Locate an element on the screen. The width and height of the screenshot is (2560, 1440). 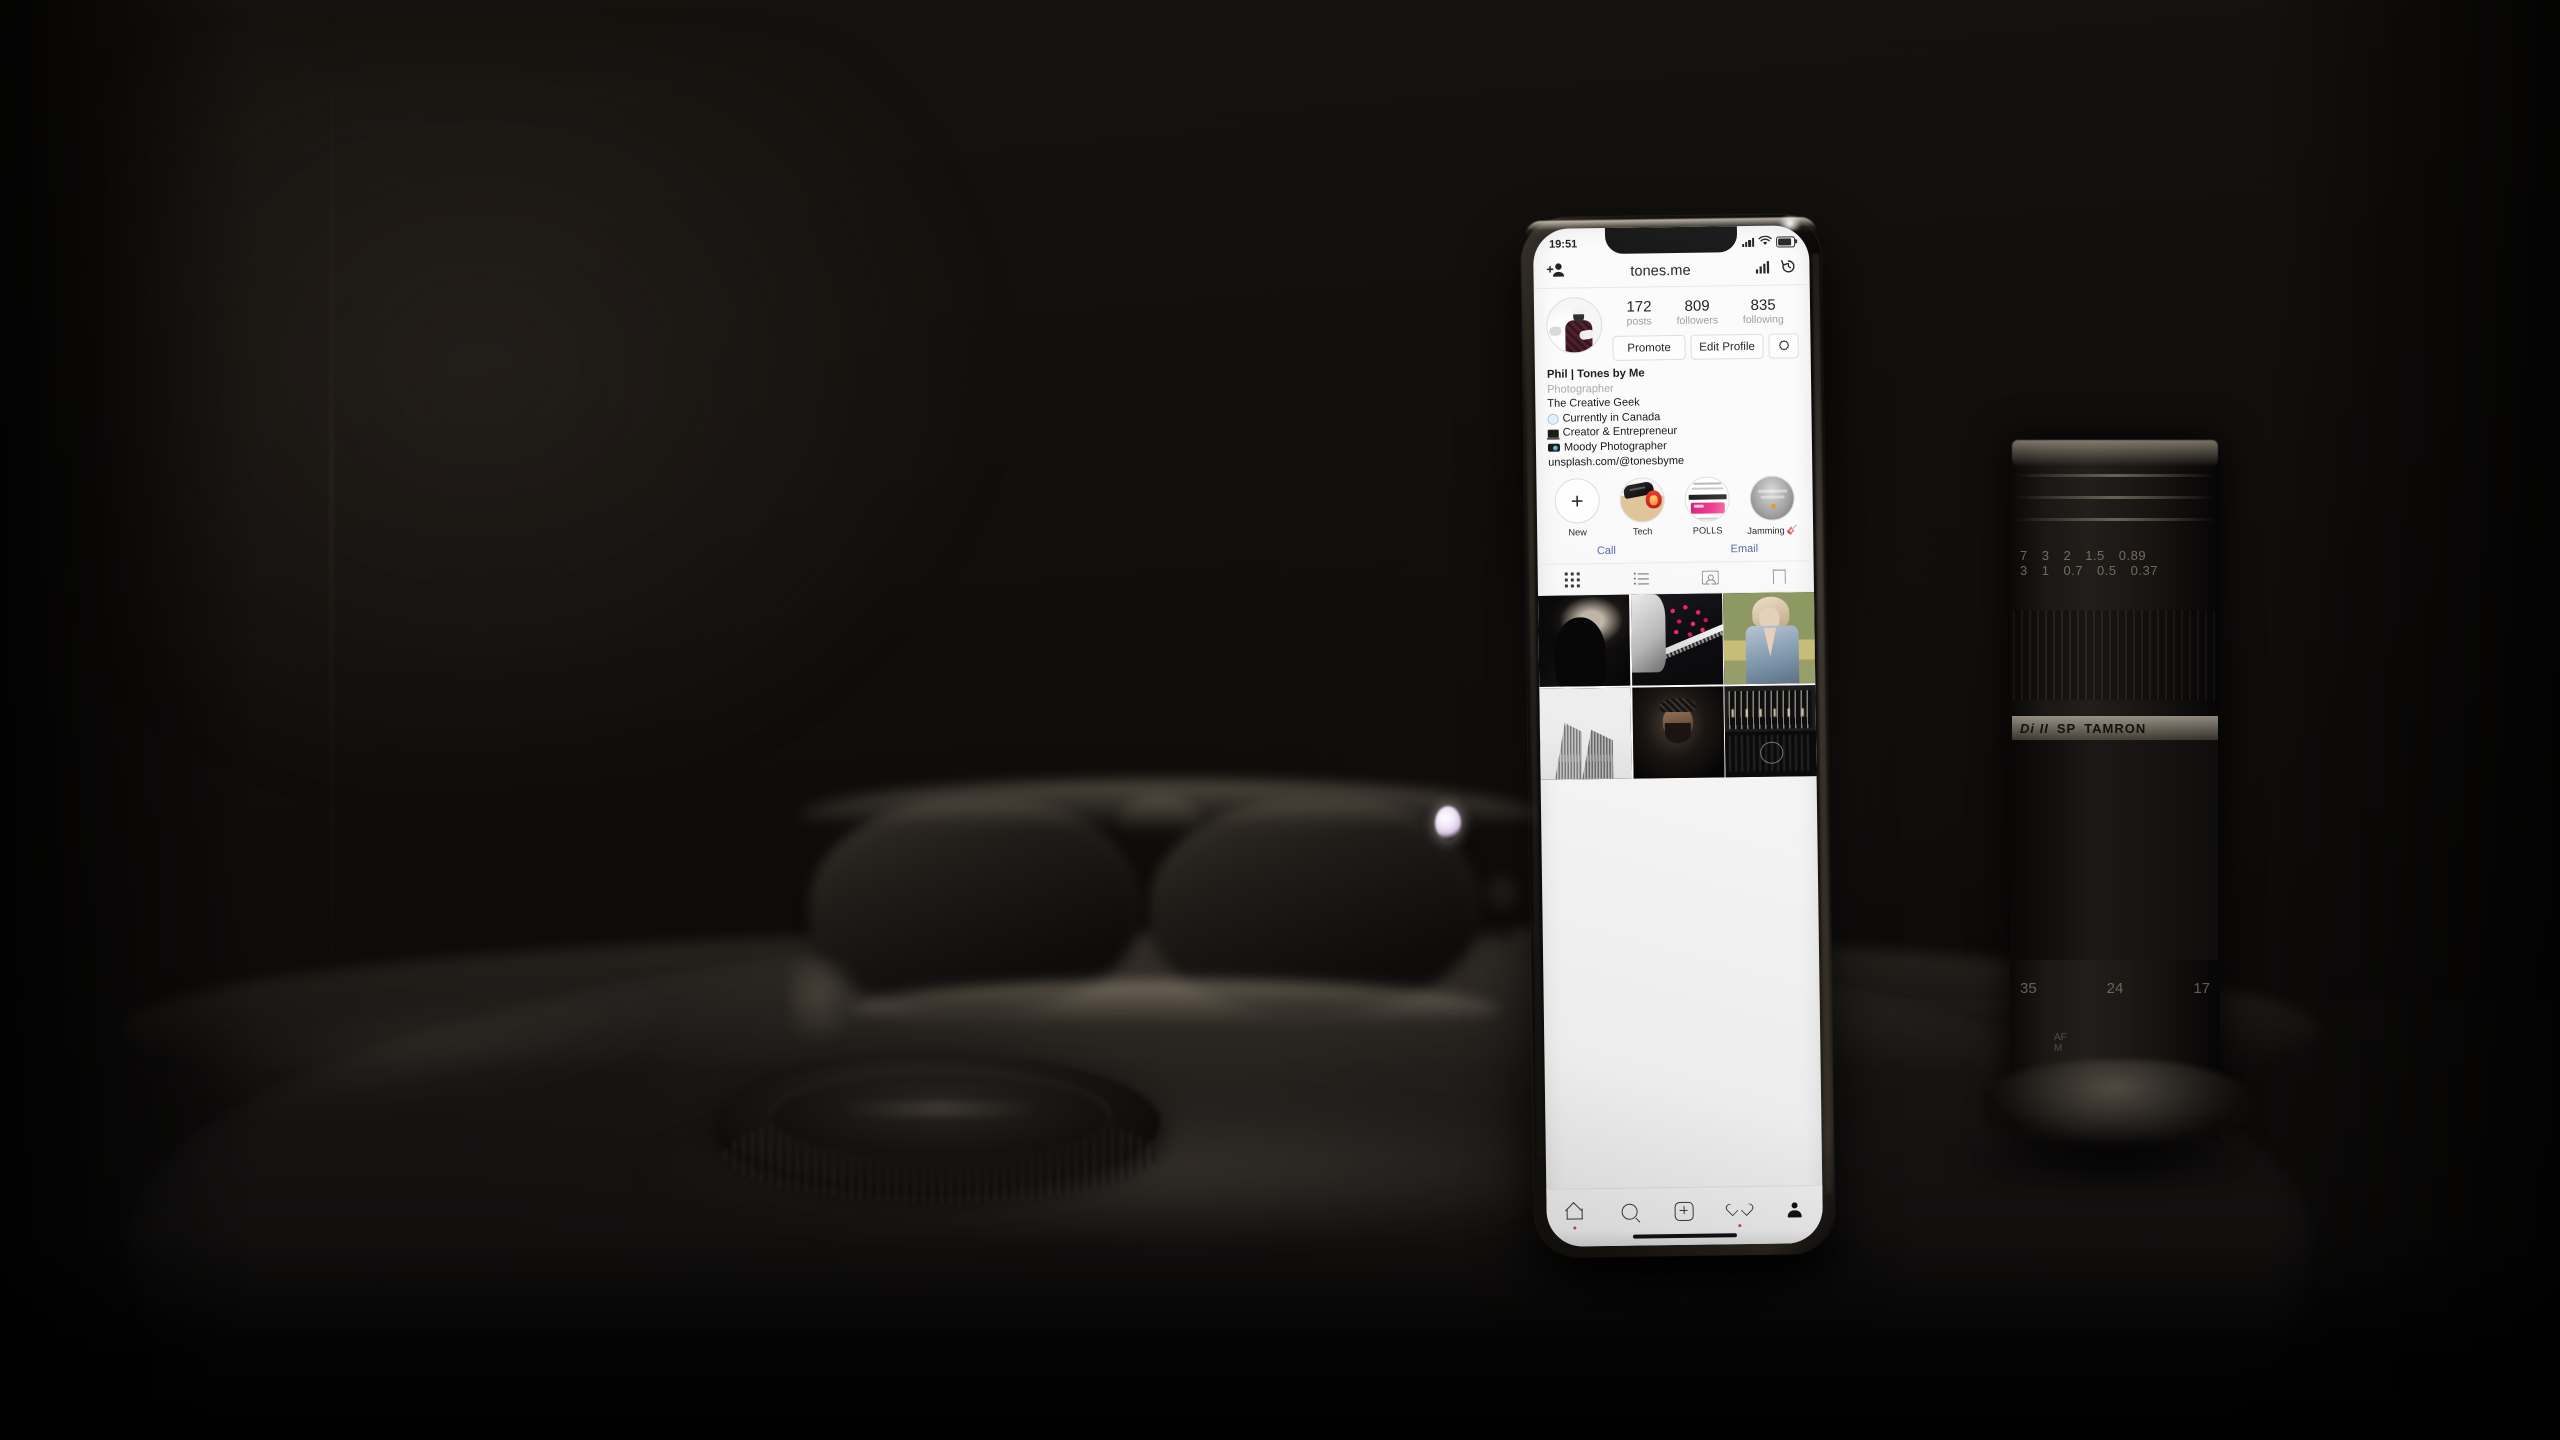
scale-top-1: 3 is located at coordinates (2045, 555).